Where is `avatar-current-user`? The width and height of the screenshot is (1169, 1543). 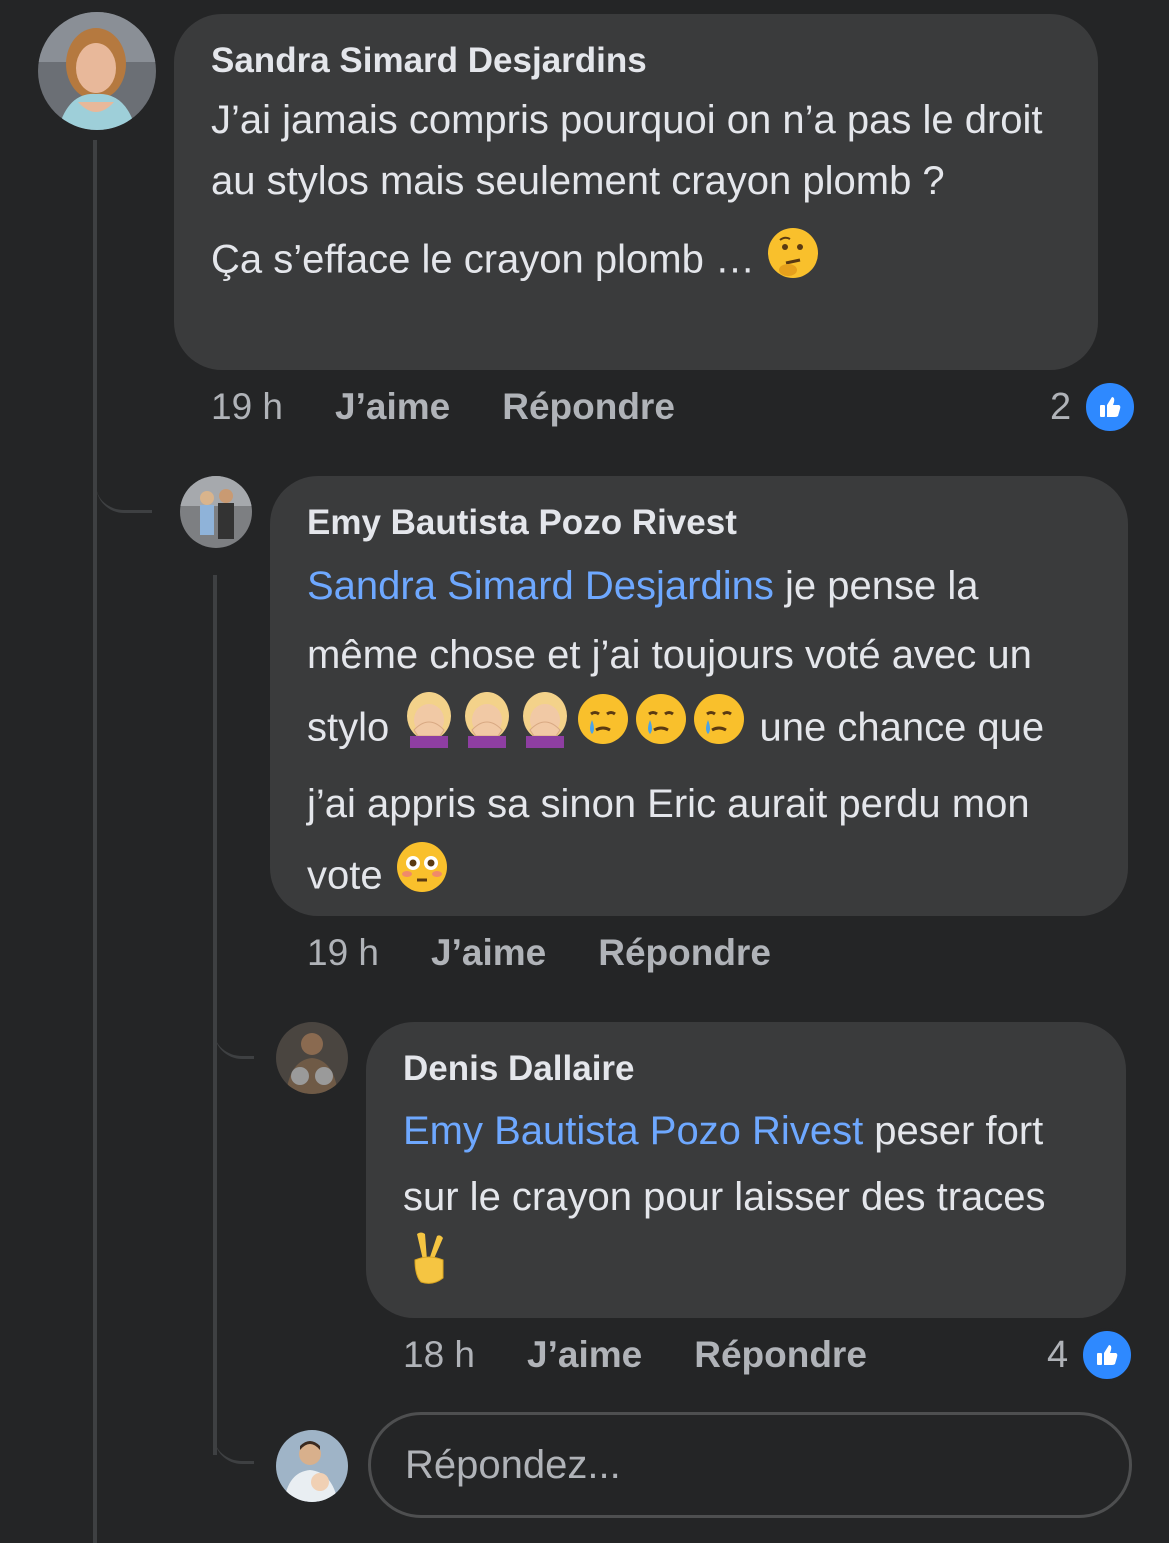 avatar-current-user is located at coordinates (312, 1466).